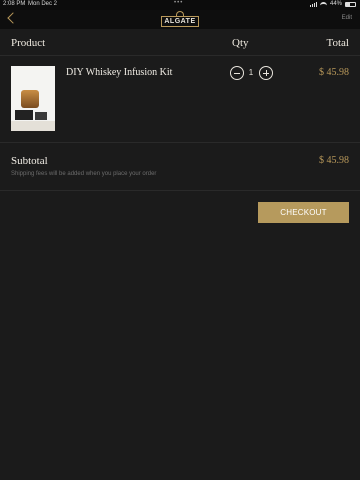 The width and height of the screenshot is (360, 480). I want to click on edit-button: Edit, so click(347, 18).